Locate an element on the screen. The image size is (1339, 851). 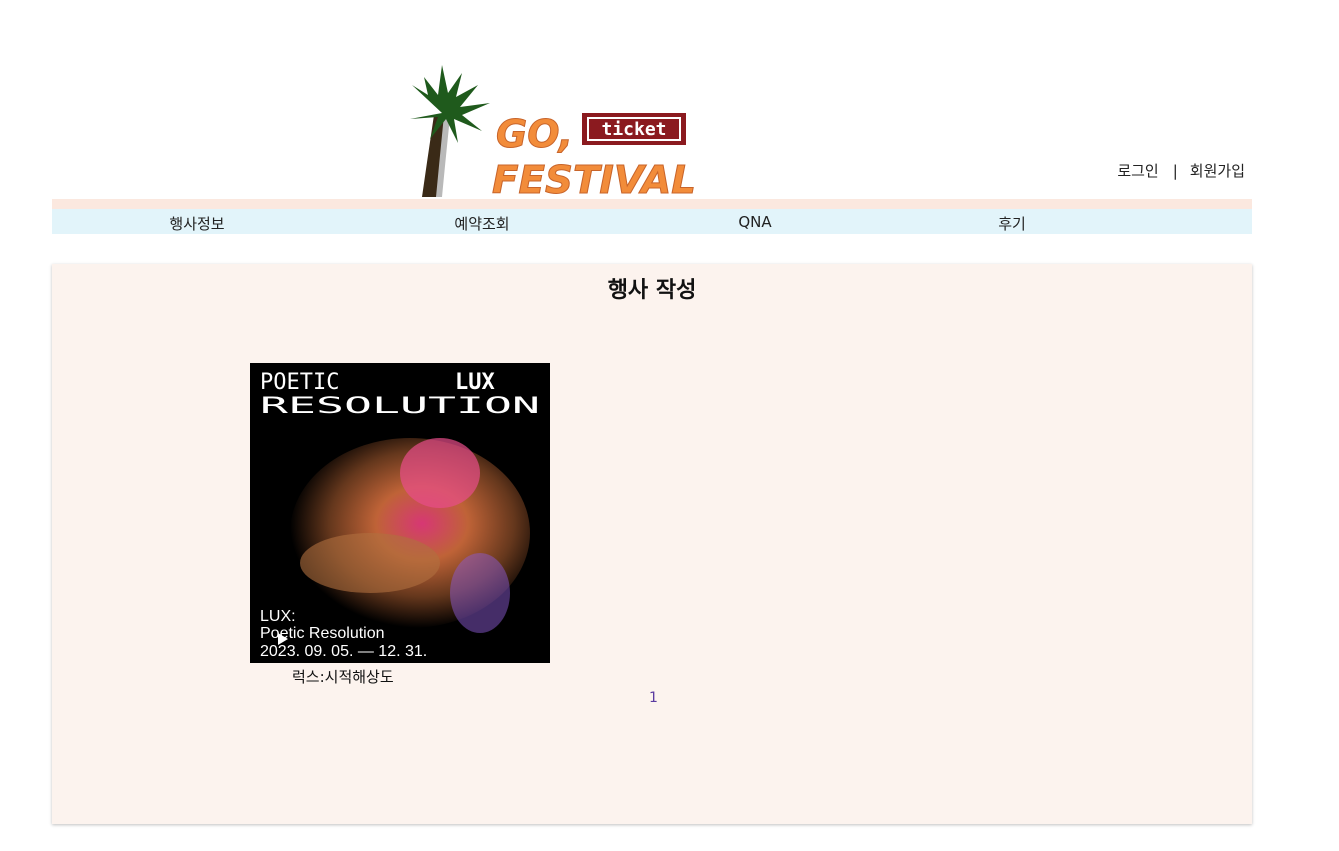
login-link: 로그인 is located at coordinates (1137, 170).